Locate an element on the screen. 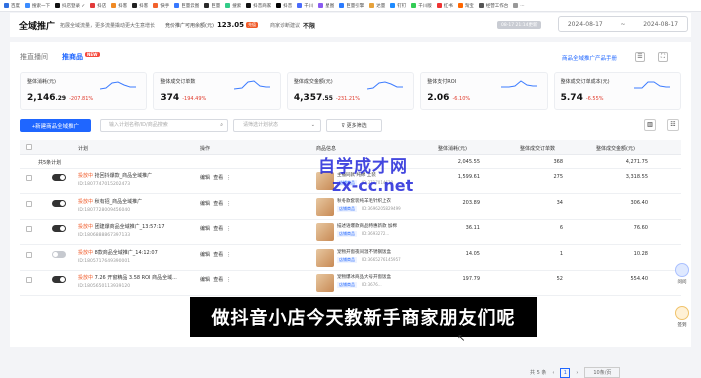 This screenshot has width=701, height=378. signin-widget: 签到 is located at coordinates (682, 317).